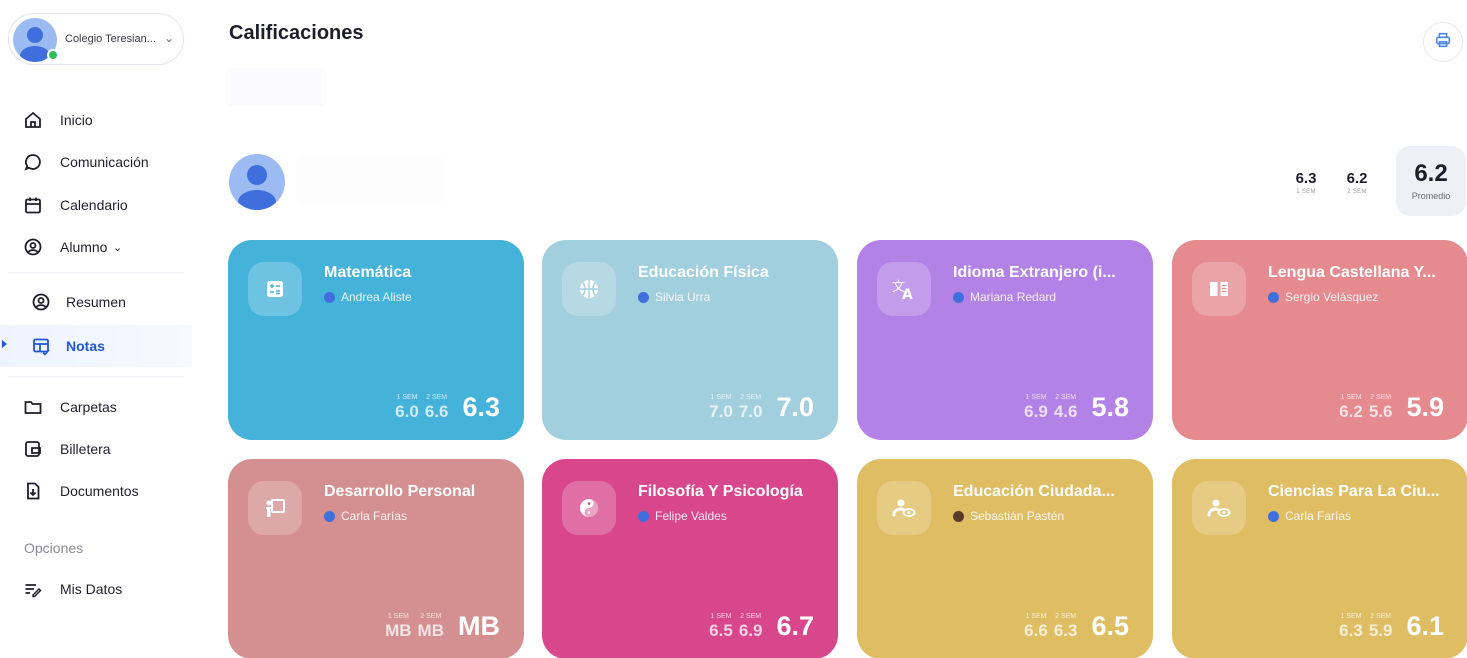  Describe the element at coordinates (275, 508) in the screenshot. I see `teacher-board-icon` at that location.